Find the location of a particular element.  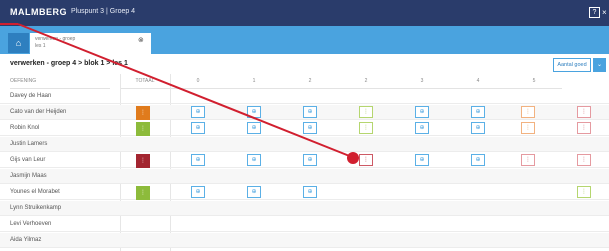

aantal-goed-button: Aantal goed is located at coordinates (572, 65).